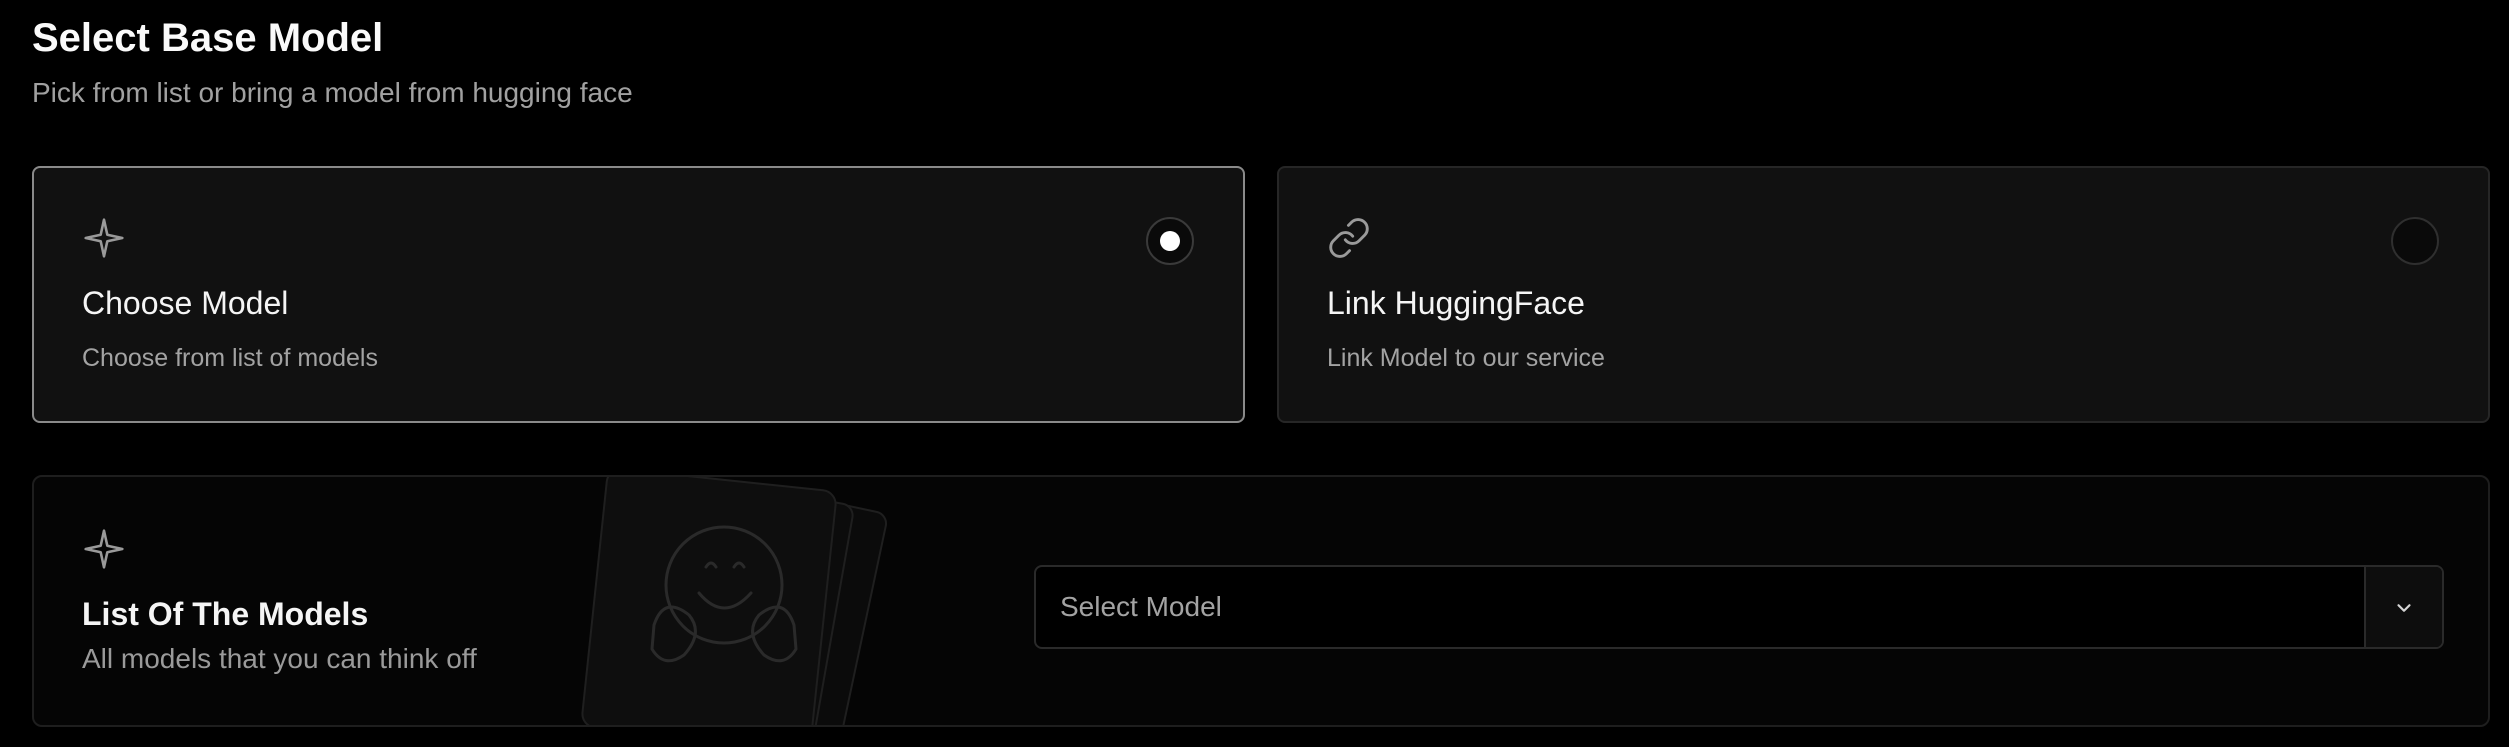 The image size is (2509, 747). I want to click on model-select-toggle, so click(2403, 607).